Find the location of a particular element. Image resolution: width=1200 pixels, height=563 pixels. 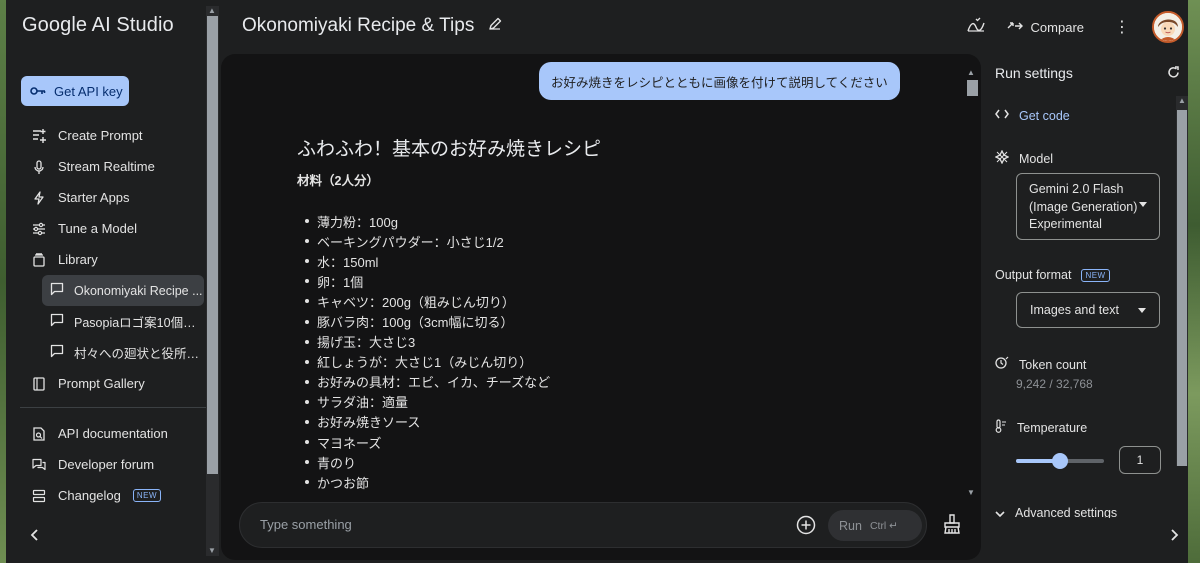

add-media-button is located at coordinates (806, 527).